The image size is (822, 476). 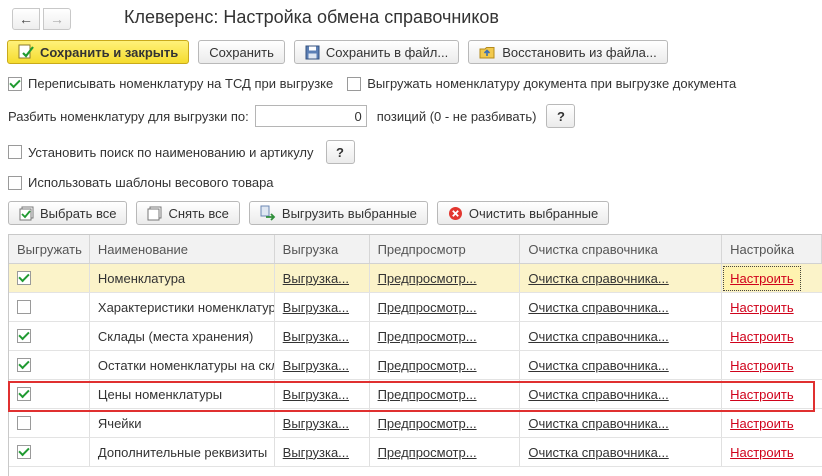 I want to click on export-selected-button: Выгрузить выбранные, so click(x=338, y=213).